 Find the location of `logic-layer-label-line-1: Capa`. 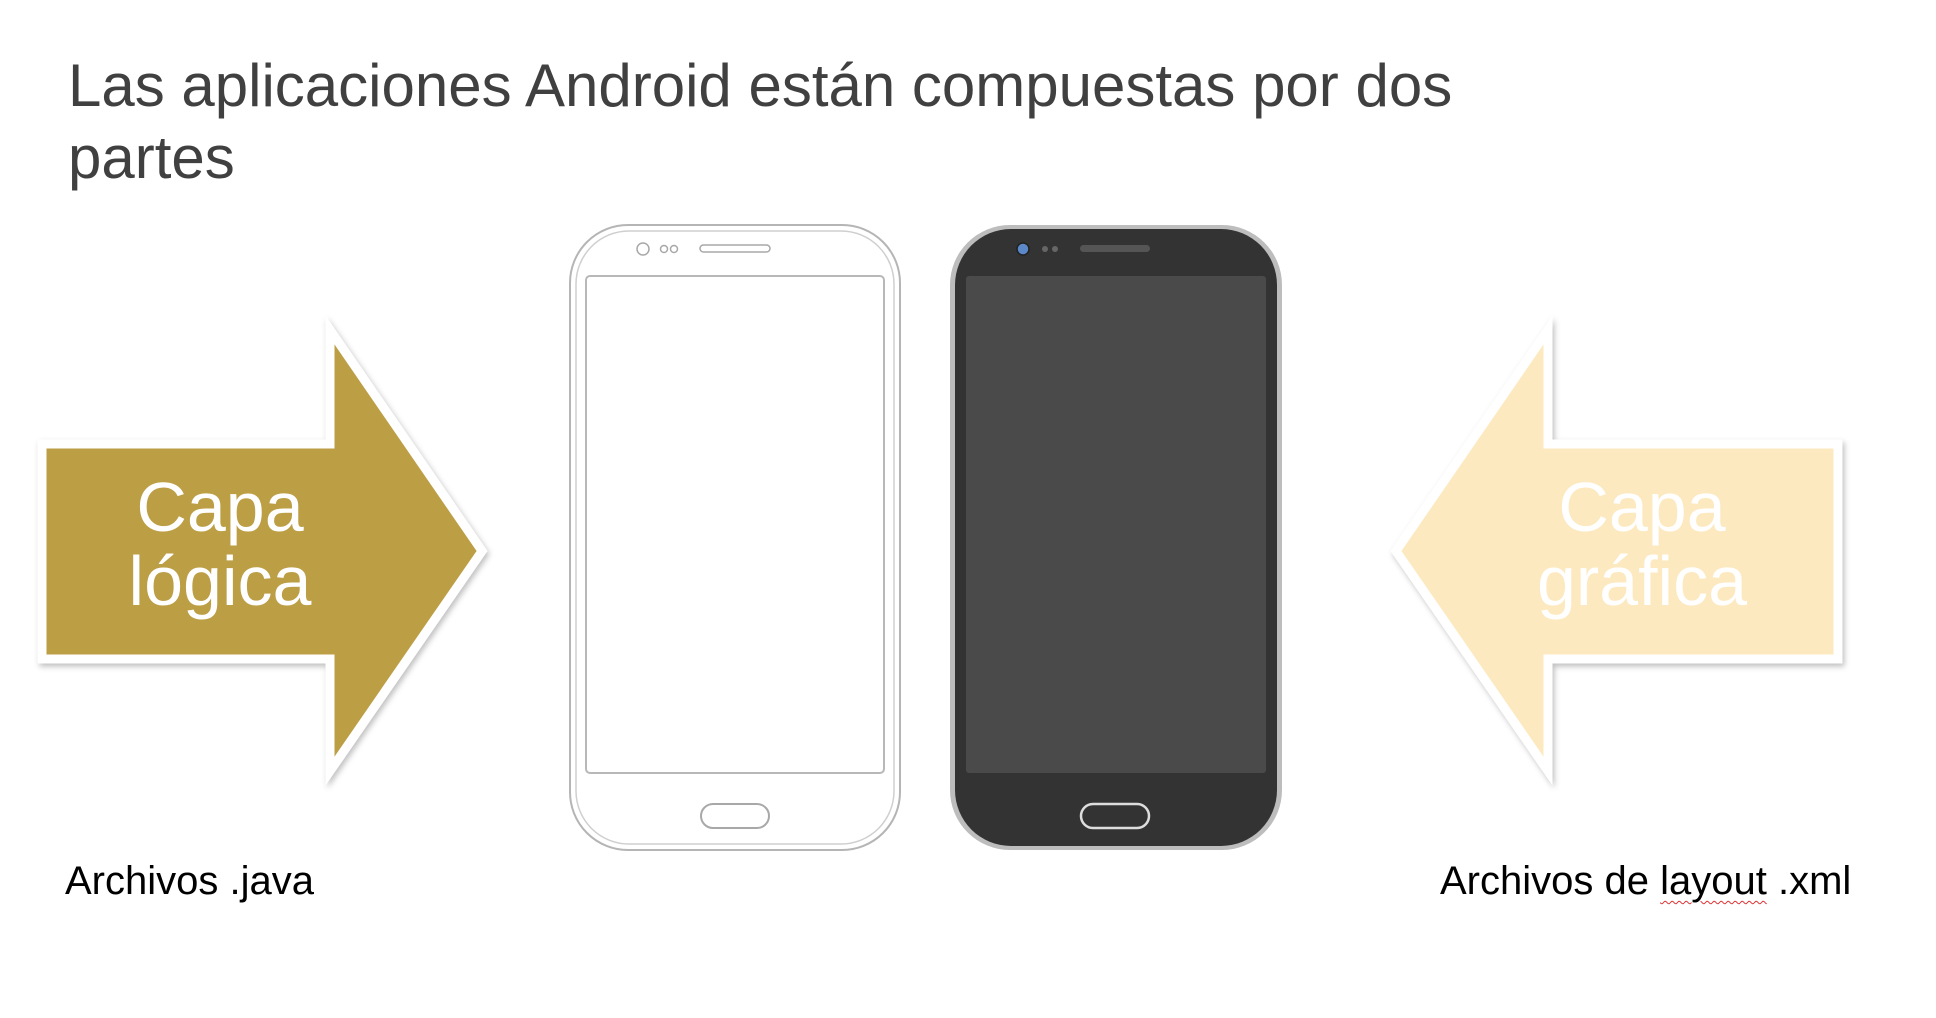

logic-layer-label-line-1: Capa is located at coordinates (220, 507).